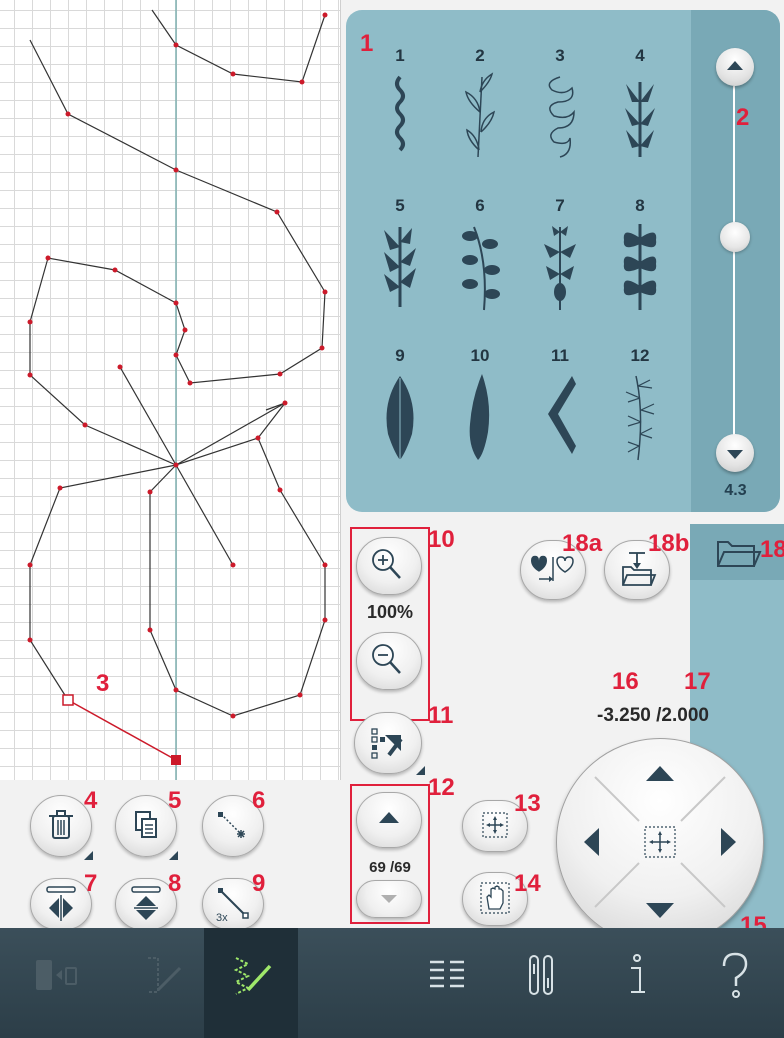 The height and width of the screenshot is (1038, 784). I want to click on stitch-item: 10, so click(480, 416).